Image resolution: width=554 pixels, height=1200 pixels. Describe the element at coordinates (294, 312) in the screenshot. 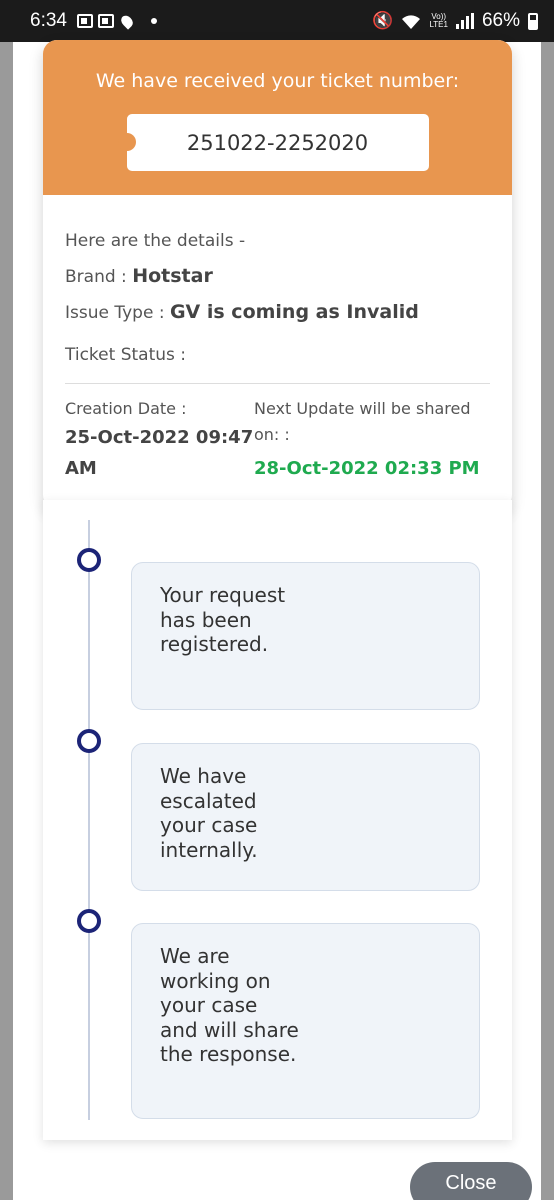

I see `issue-value: GV is coming as Invalid` at that location.